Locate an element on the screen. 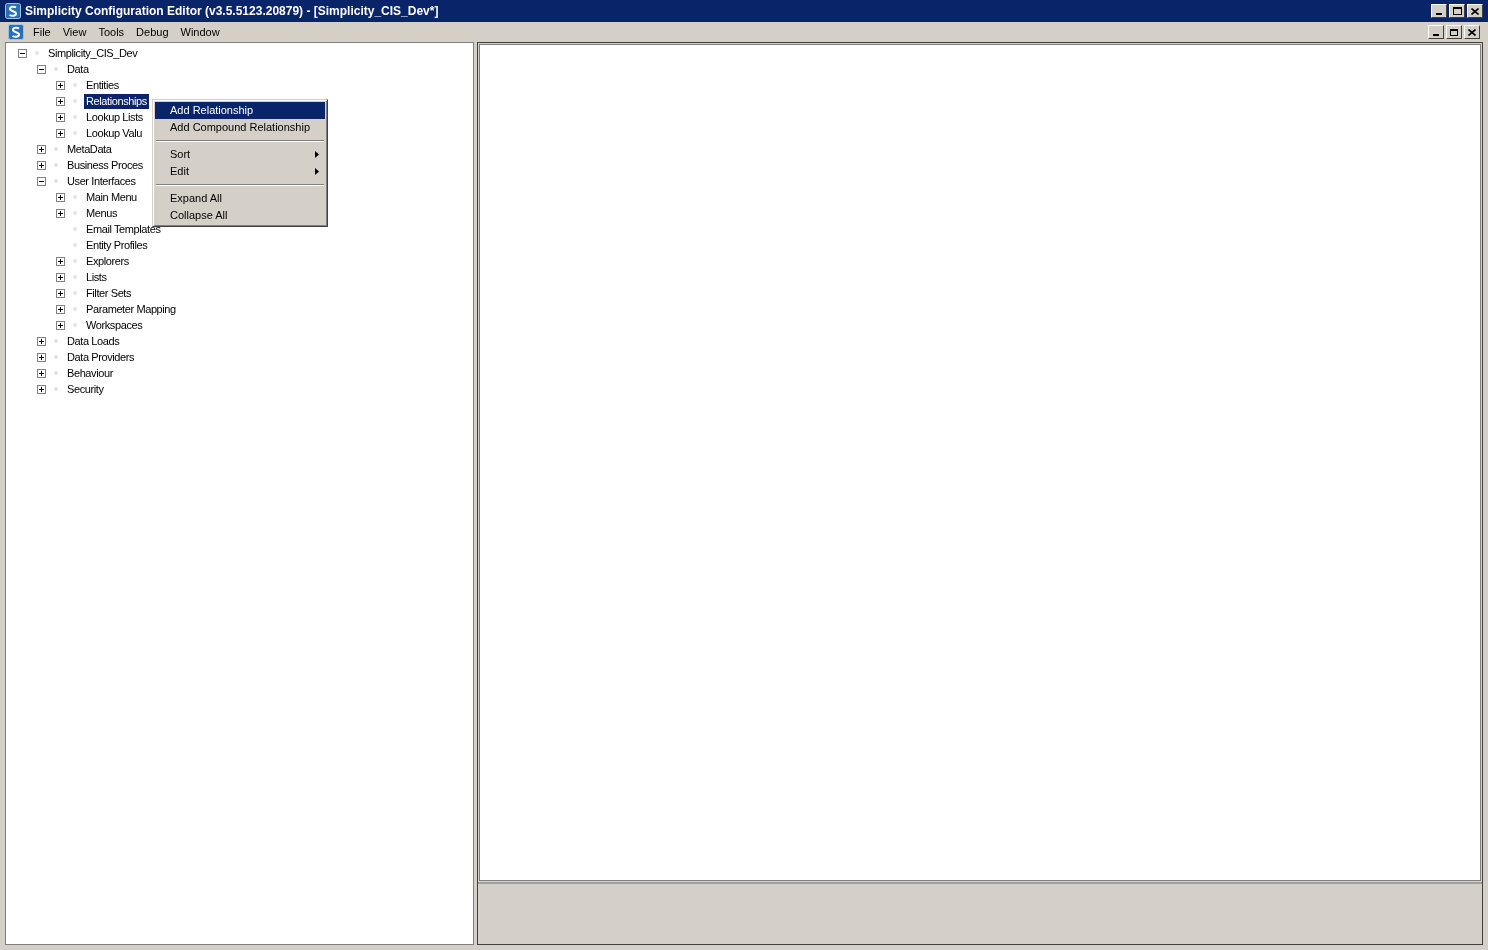 The image size is (1488, 950). tree-item: Menus is located at coordinates (102, 213).